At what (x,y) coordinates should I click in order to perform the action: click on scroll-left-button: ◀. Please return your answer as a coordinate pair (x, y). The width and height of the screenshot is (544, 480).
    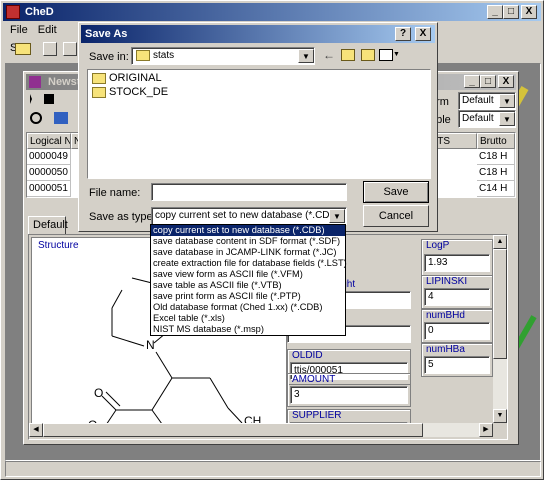
    Looking at the image, I should click on (36, 430).